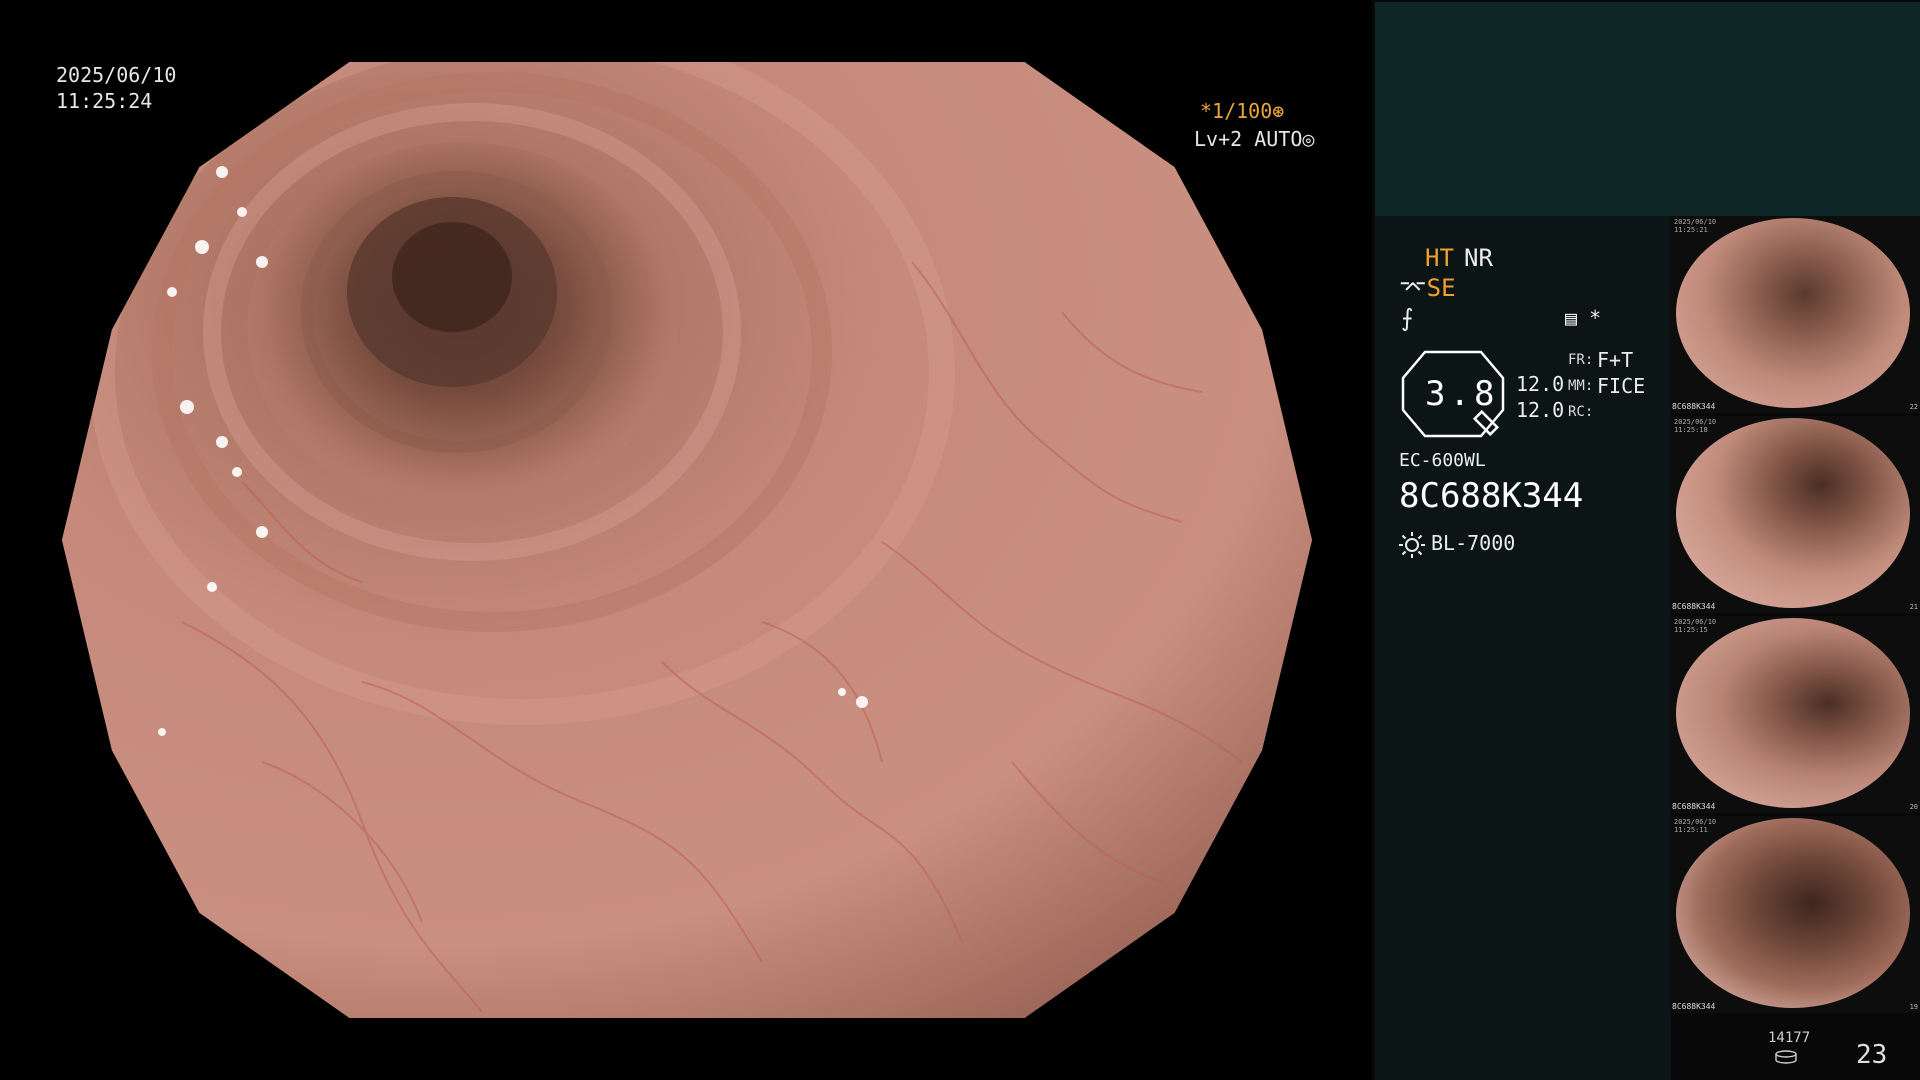 The image size is (1920, 1080). I want to click on thumb-index: 21, so click(1913, 607).